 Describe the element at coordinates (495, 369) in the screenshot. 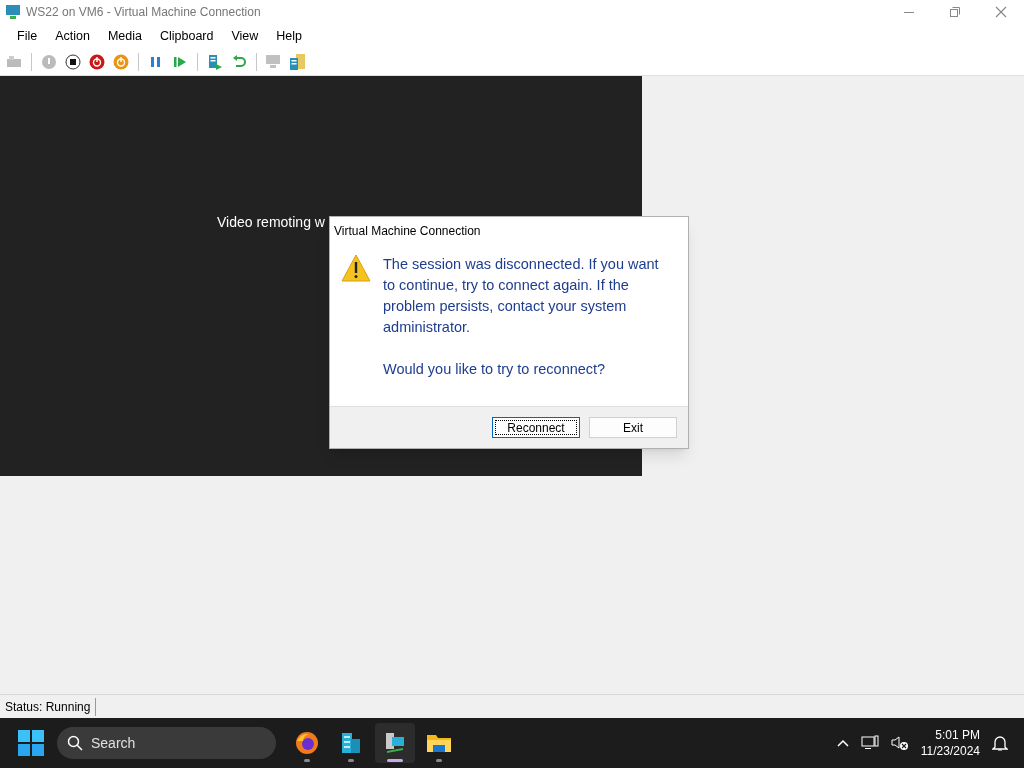

I see `dialog-question: Would you like to try to reconnect?` at that location.